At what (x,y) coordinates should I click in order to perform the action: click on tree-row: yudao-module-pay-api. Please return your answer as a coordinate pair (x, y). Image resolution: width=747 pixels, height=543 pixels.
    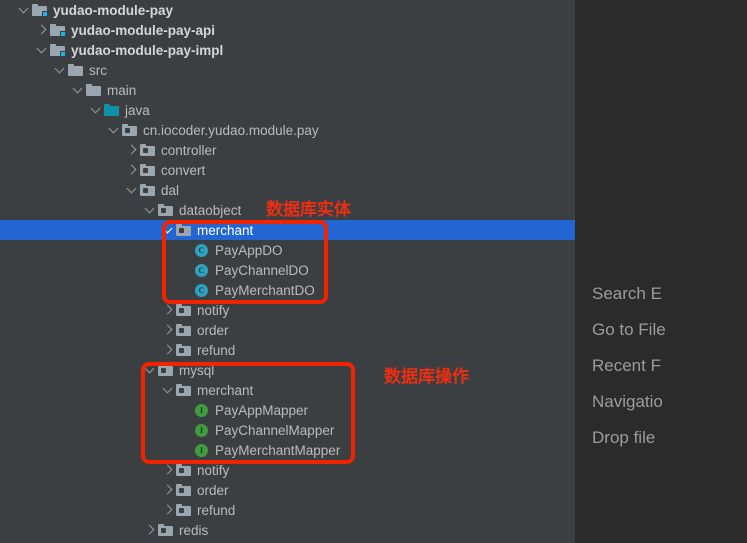
    Looking at the image, I should click on (287, 30).